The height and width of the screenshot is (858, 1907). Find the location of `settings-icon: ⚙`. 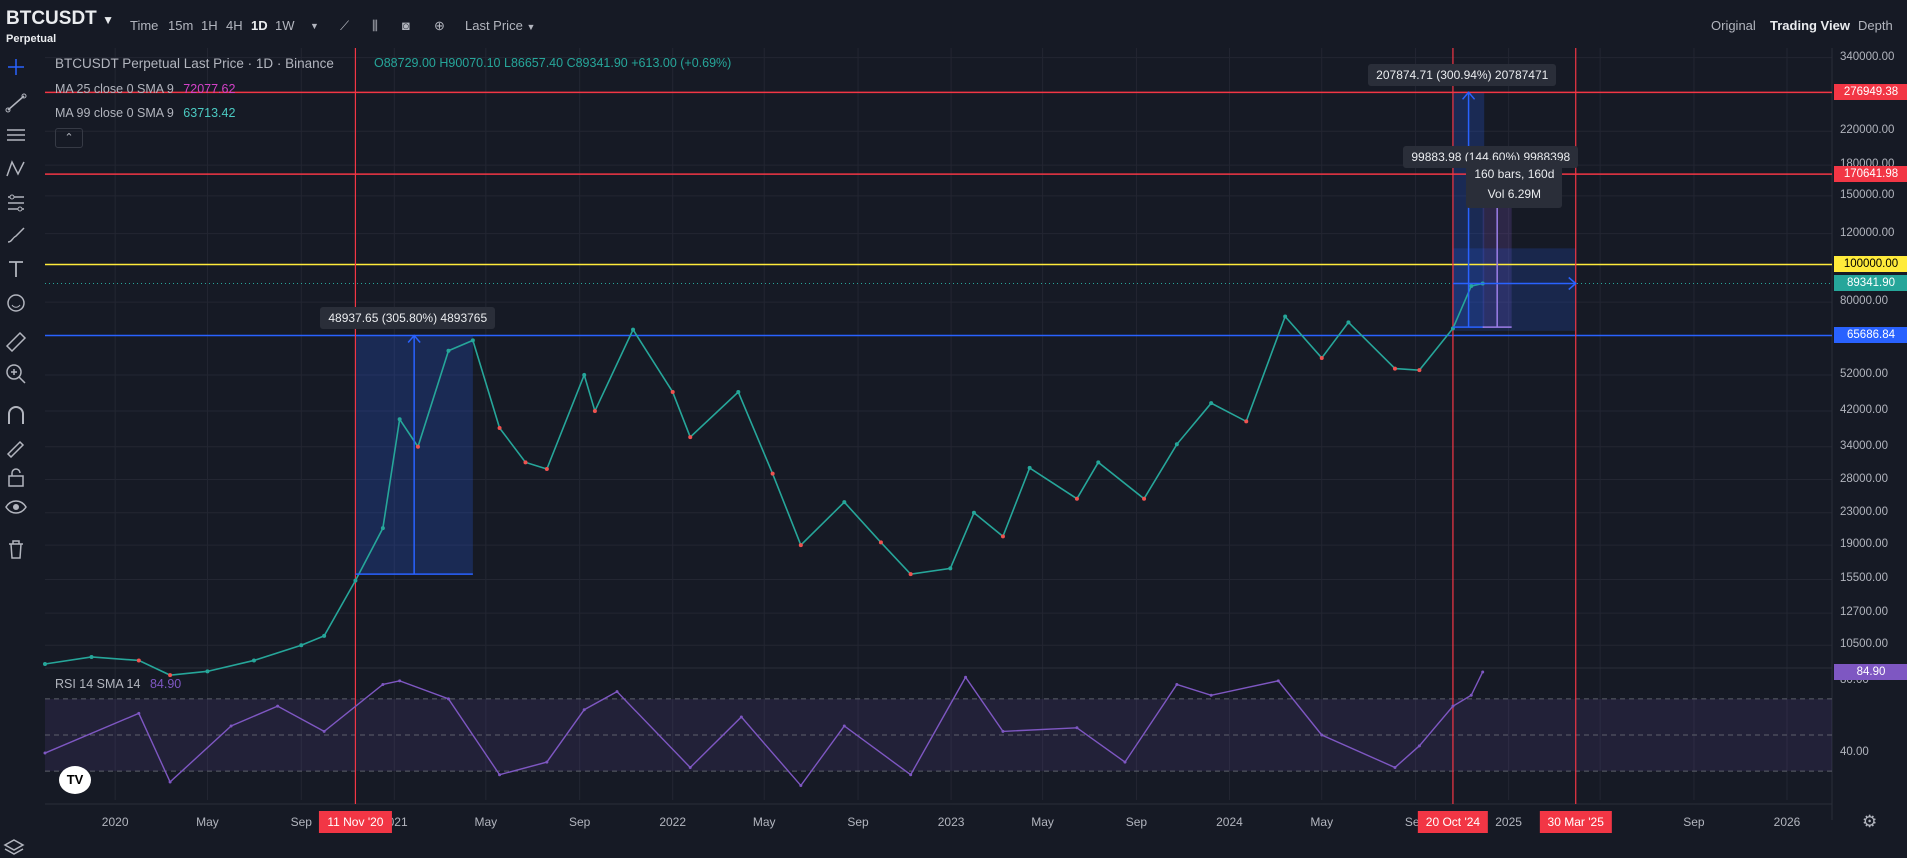

settings-icon: ⚙ is located at coordinates (1869, 822).